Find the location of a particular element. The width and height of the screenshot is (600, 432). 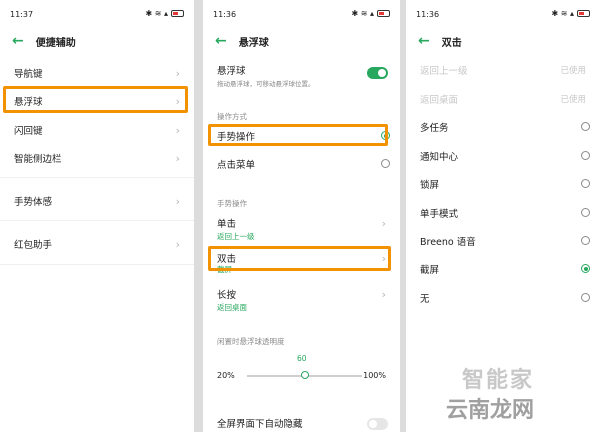

page-header: ← 双击 is located at coordinates (504, 41).